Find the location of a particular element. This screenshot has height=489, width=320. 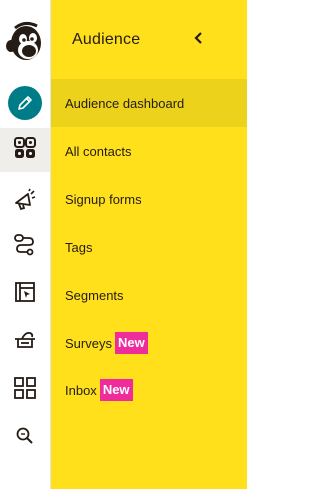

create-button is located at coordinates (25, 103).